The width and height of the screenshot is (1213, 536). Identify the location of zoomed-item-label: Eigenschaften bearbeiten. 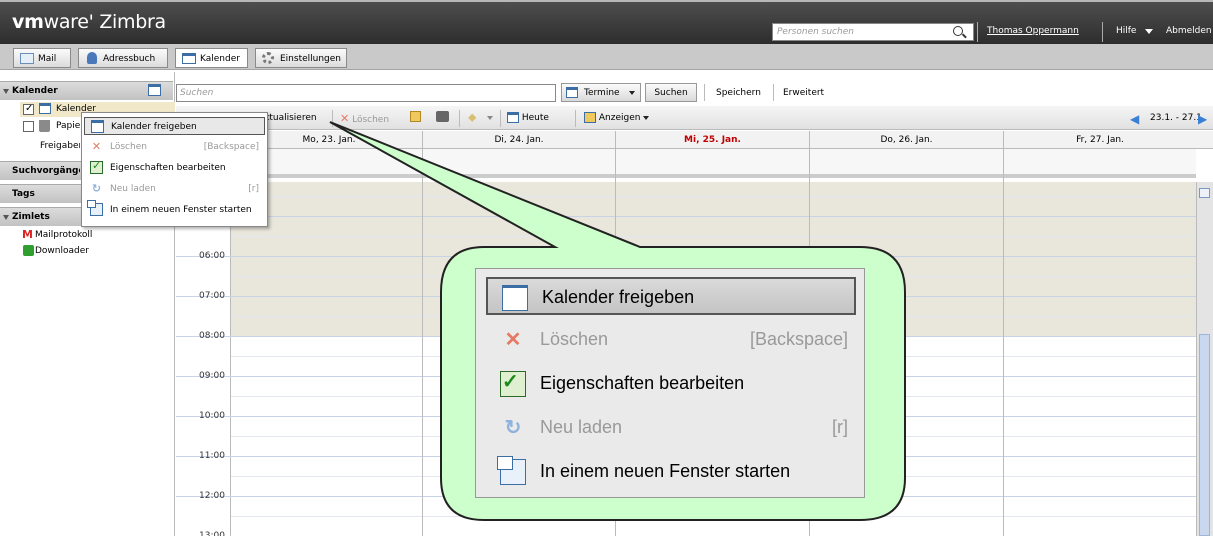
(642, 383).